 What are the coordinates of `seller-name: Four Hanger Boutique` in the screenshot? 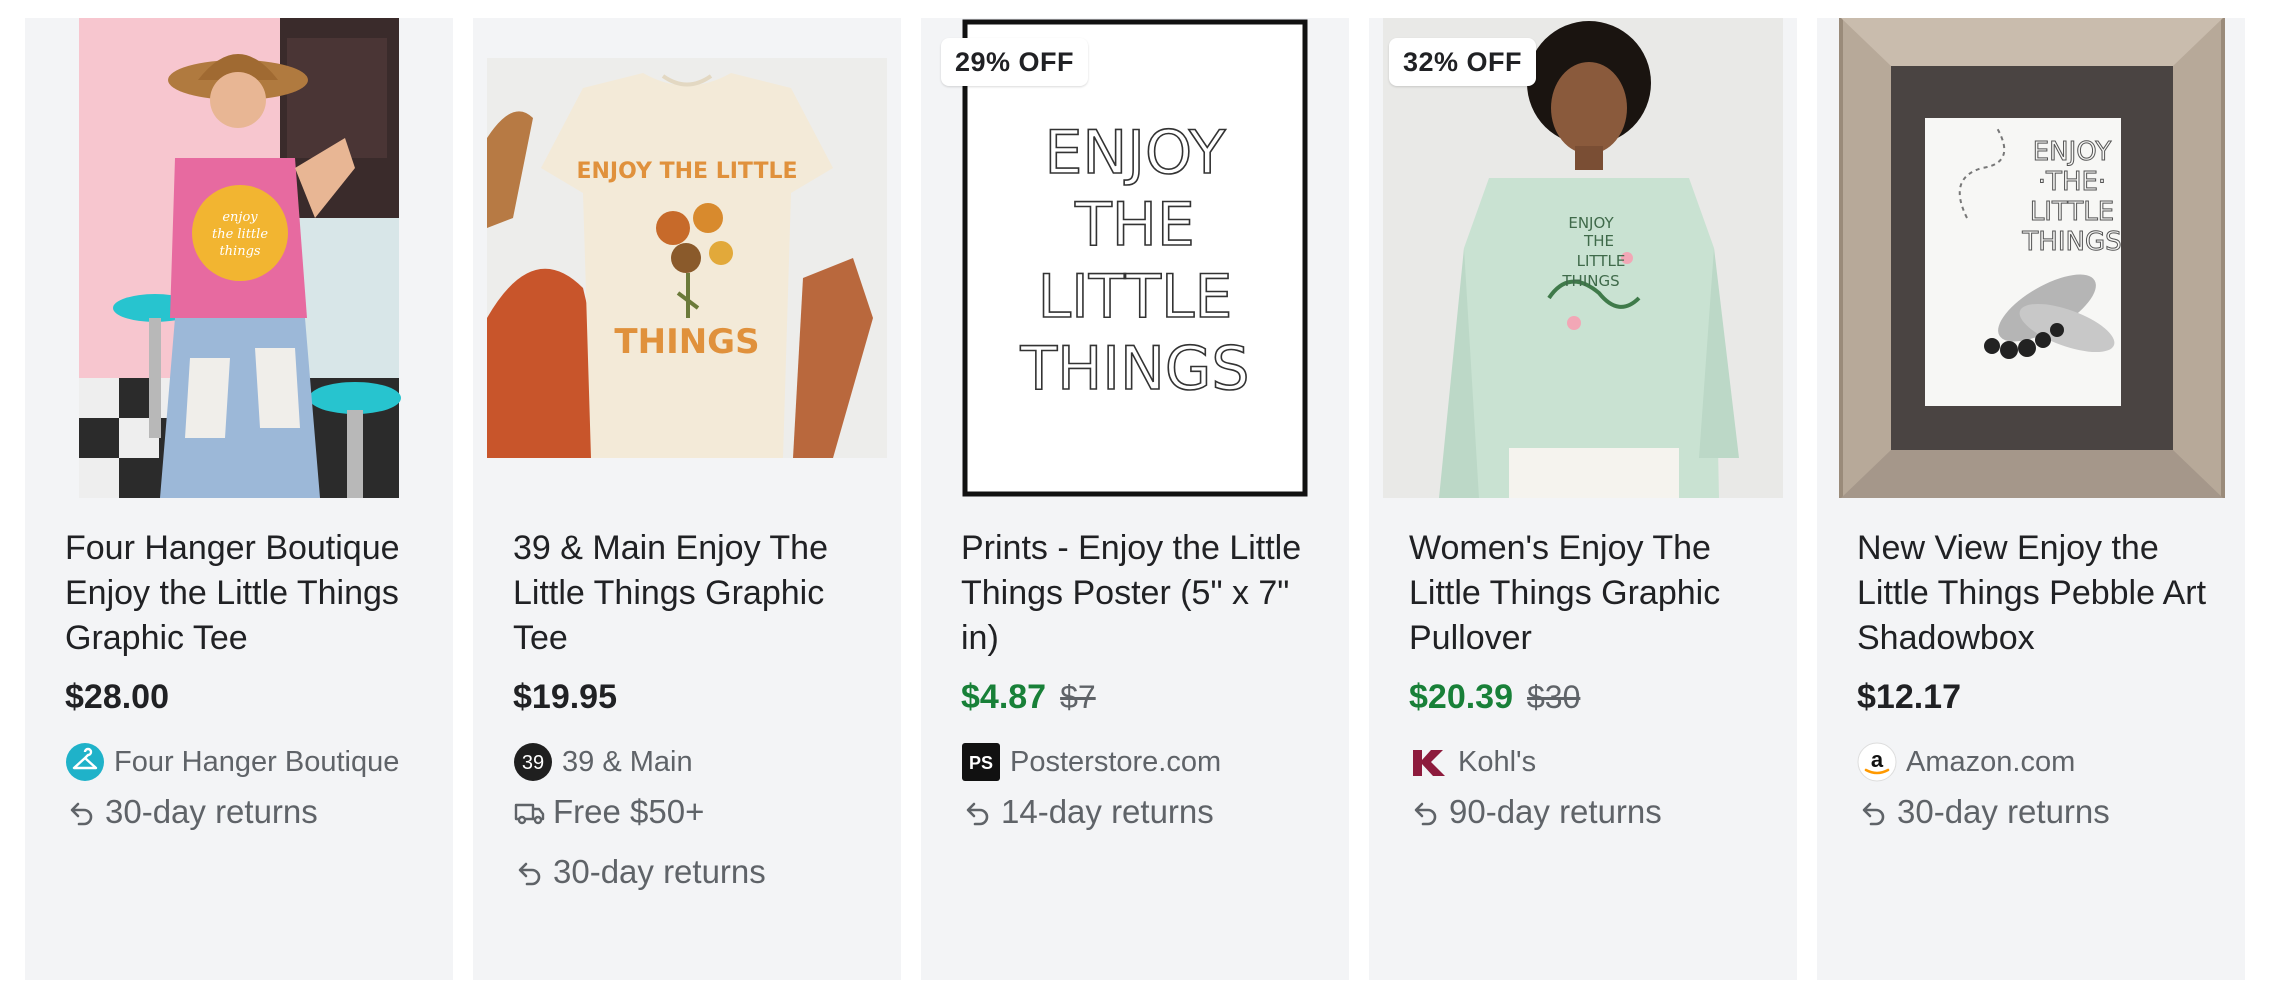 It's located at (257, 761).